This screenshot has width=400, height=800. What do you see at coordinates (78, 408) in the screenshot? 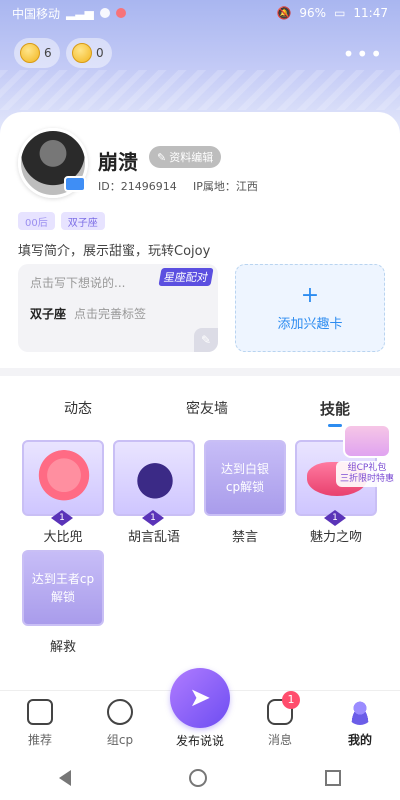
I see `tab-moments: 动态` at bounding box center [78, 408].